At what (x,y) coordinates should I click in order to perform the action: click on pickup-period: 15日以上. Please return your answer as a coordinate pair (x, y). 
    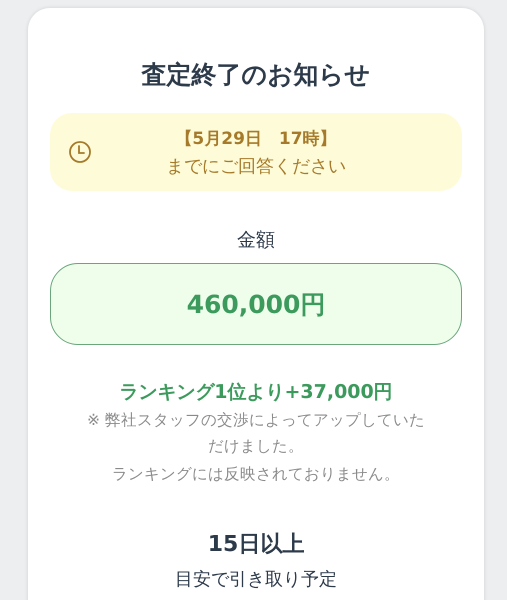
    Looking at the image, I should click on (256, 545).